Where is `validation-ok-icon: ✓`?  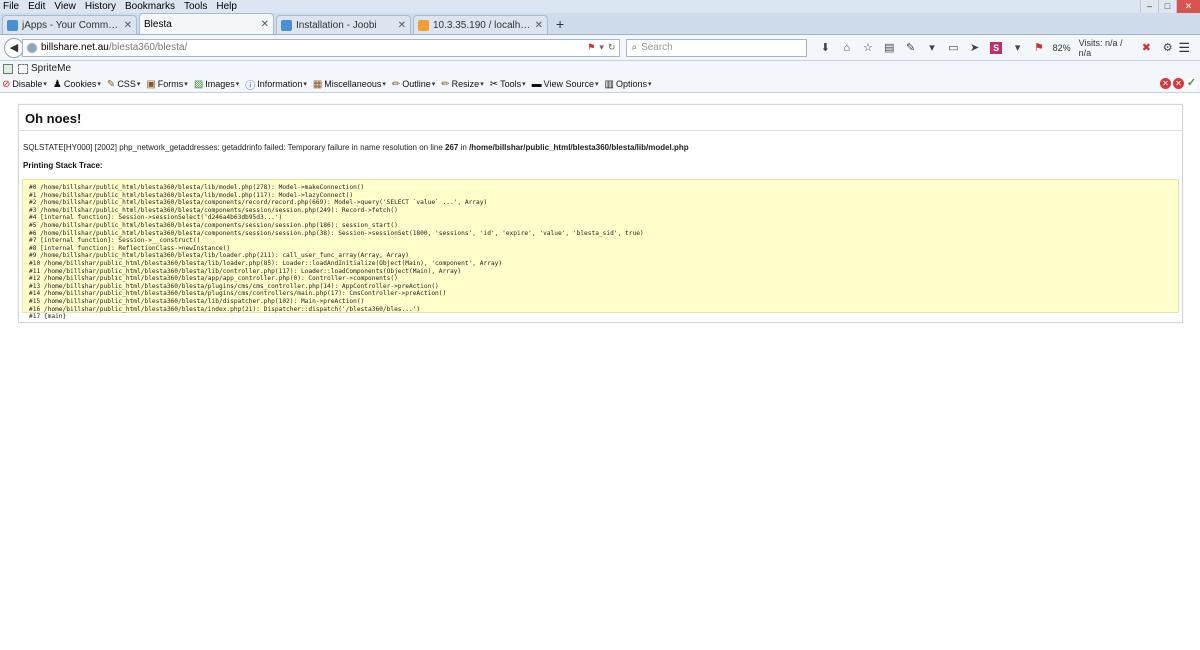
validation-ok-icon: ✓ is located at coordinates (1191, 83).